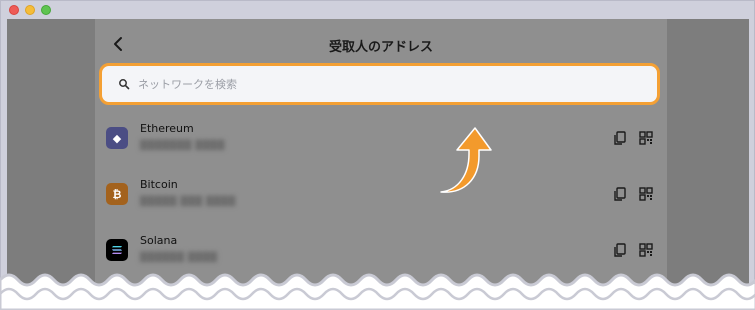 The height and width of the screenshot is (310, 755). What do you see at coordinates (46, 10) in the screenshot?
I see `zoom-window-button` at bounding box center [46, 10].